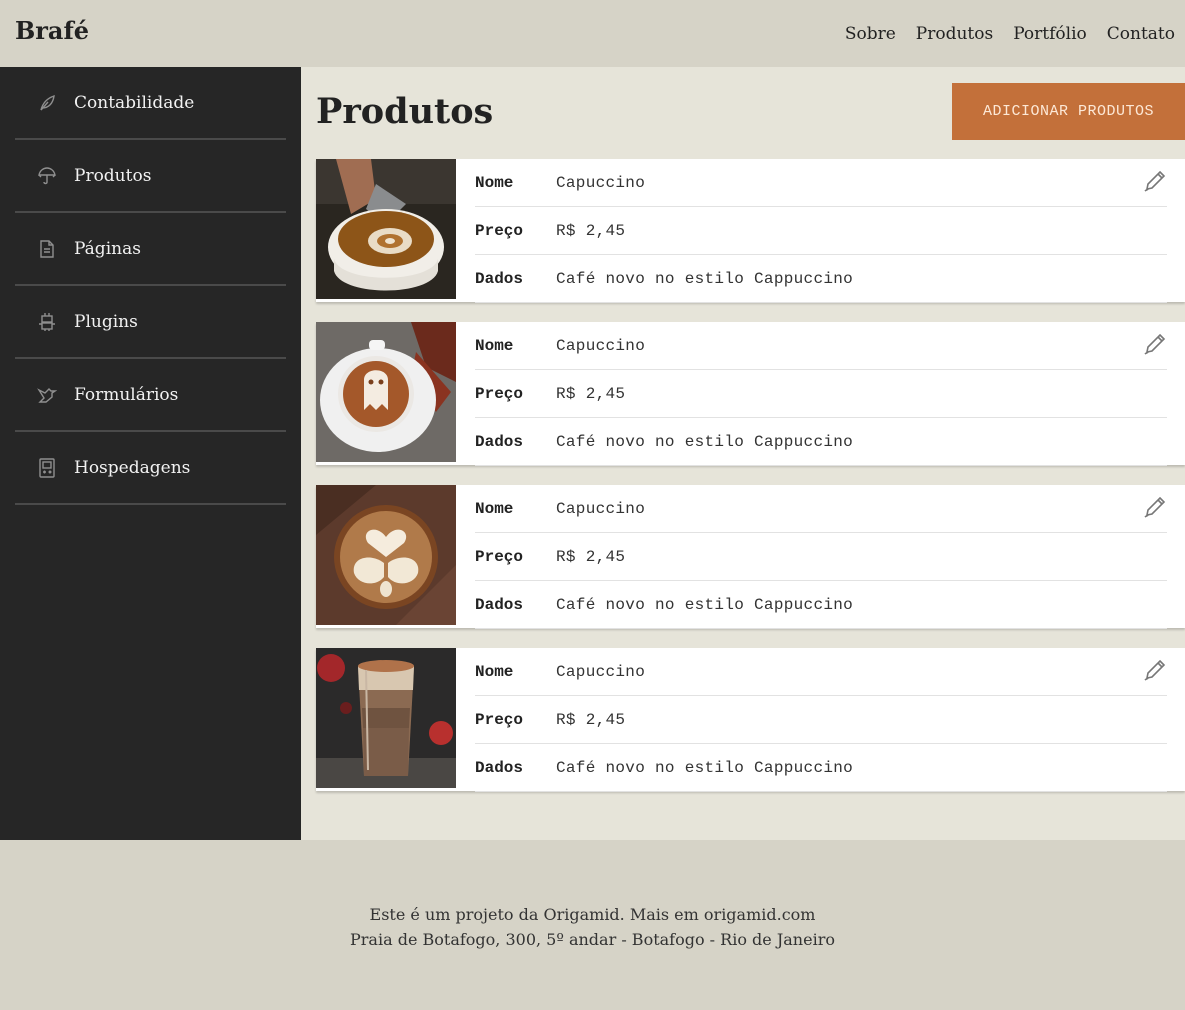  What do you see at coordinates (954, 34) in the screenshot?
I see `nav-link-produtos: Produtos` at bounding box center [954, 34].